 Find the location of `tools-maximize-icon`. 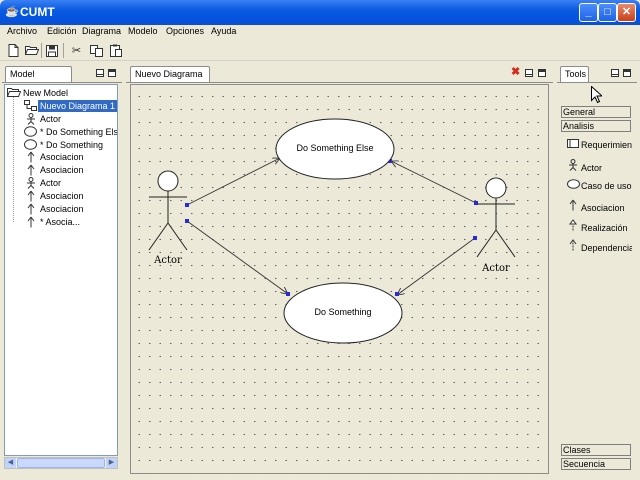

tools-maximize-icon is located at coordinates (627, 73).